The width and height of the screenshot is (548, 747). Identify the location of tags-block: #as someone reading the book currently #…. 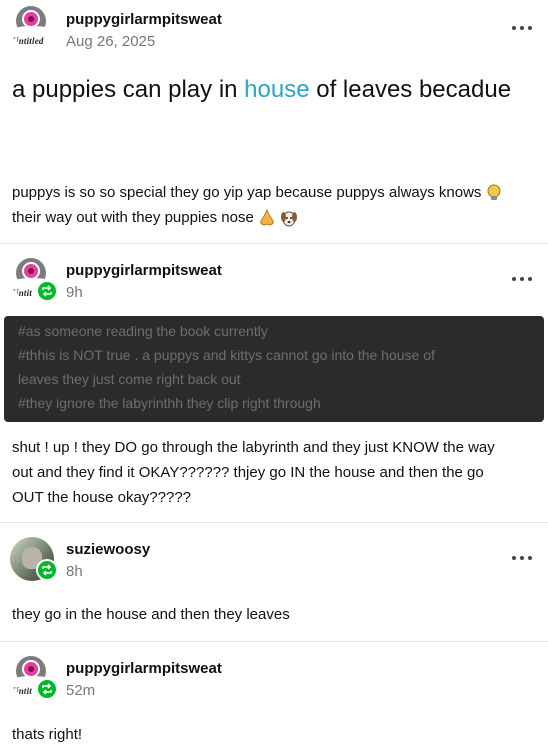
(274, 369).